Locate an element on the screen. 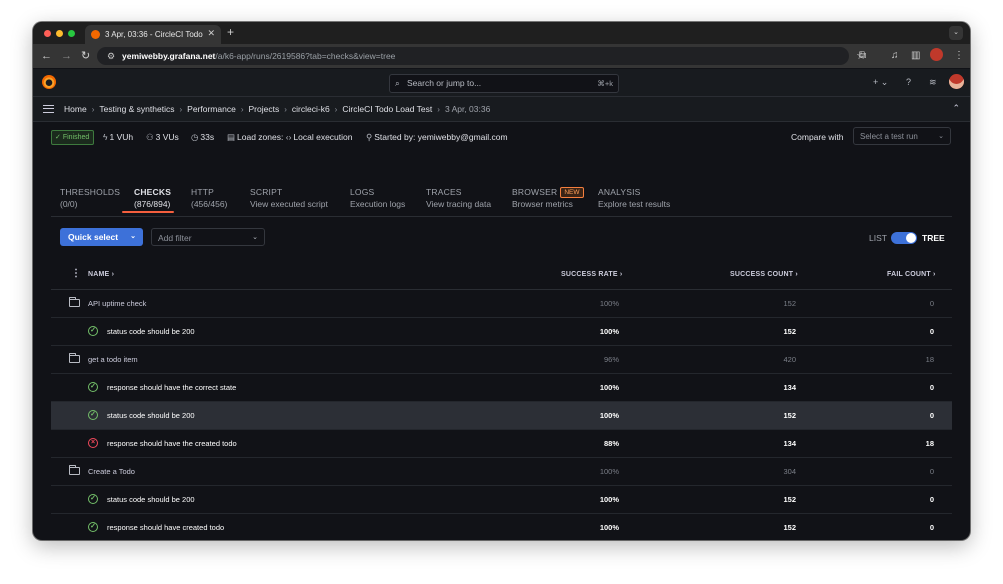 The height and width of the screenshot is (584, 1003). site-settings-icon: ⚙ is located at coordinates (111, 56).